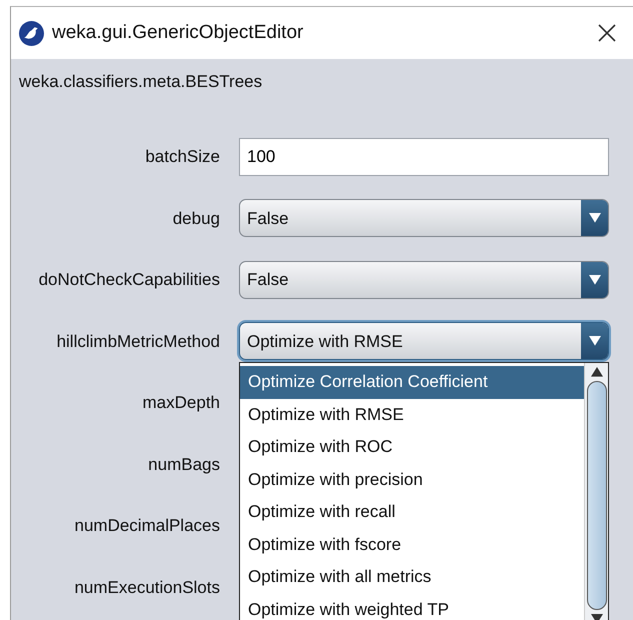 The width and height of the screenshot is (633, 620). Describe the element at coordinates (140, 81) in the screenshot. I see `class-name: weka.classifiers.meta.BESTrees` at that location.